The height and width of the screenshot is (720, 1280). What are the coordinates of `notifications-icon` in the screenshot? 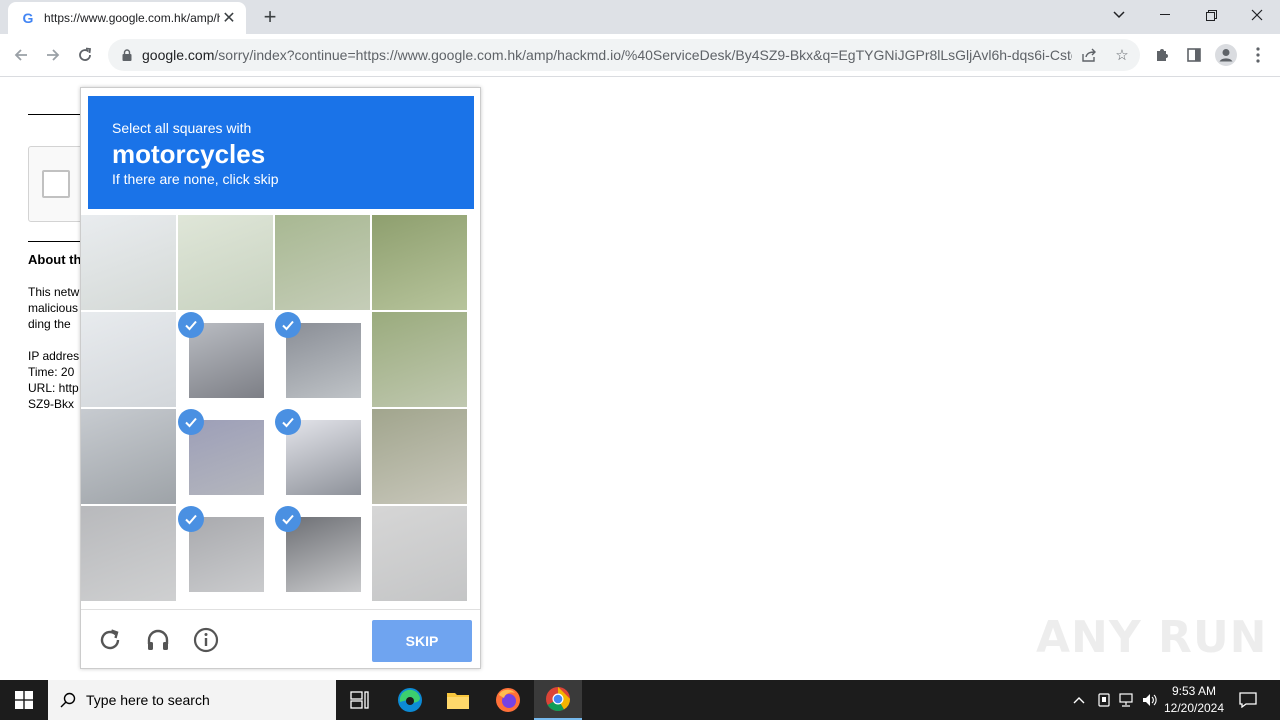 It's located at (1248, 700).